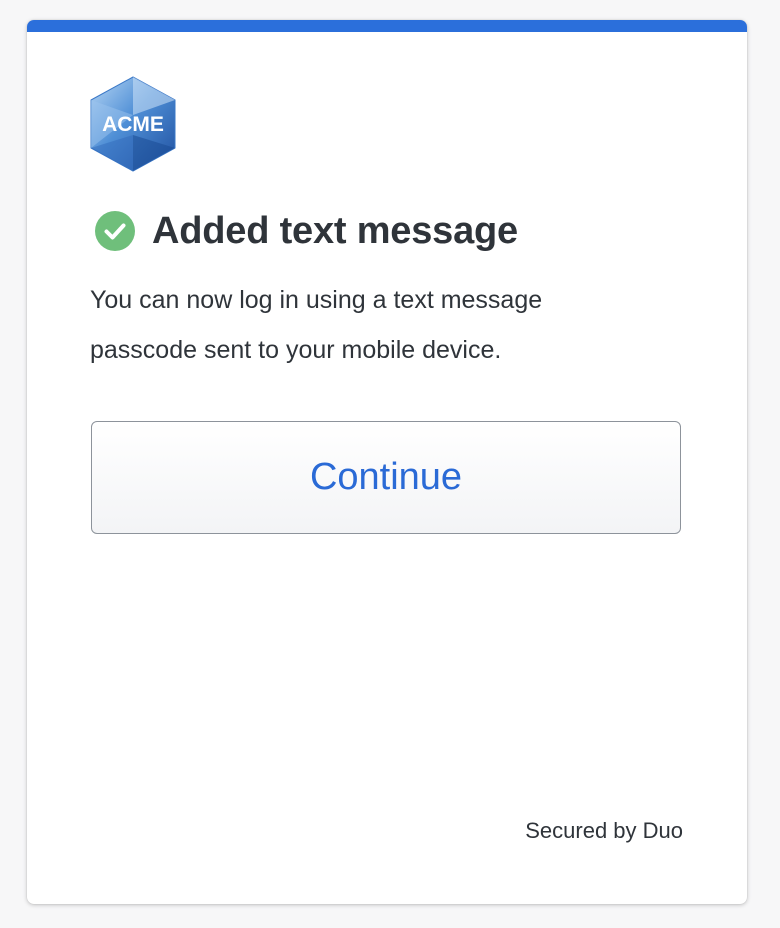 The height and width of the screenshot is (928, 780). What do you see at coordinates (387, 26) in the screenshot?
I see `accent-bar` at bounding box center [387, 26].